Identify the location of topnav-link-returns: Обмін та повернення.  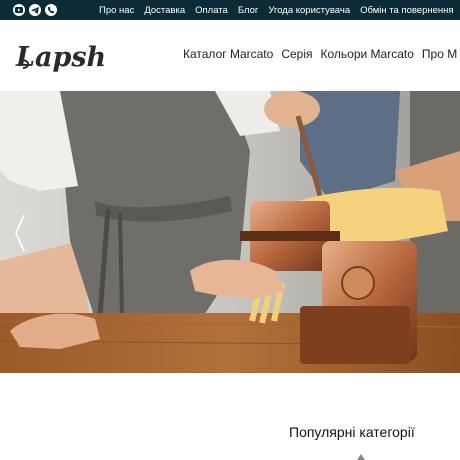
(406, 10).